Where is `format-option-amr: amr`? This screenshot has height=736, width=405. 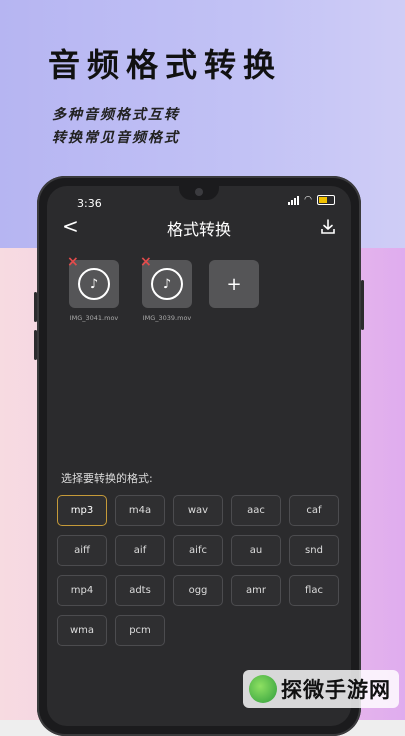
format-option-amr: amr is located at coordinates (256, 590).